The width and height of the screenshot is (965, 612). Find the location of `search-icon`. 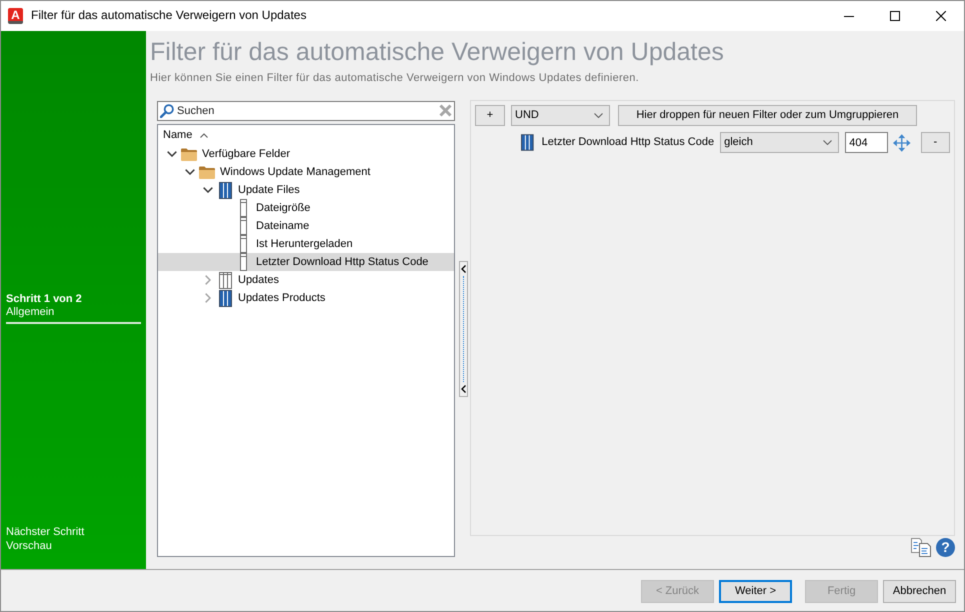

search-icon is located at coordinates (167, 111).